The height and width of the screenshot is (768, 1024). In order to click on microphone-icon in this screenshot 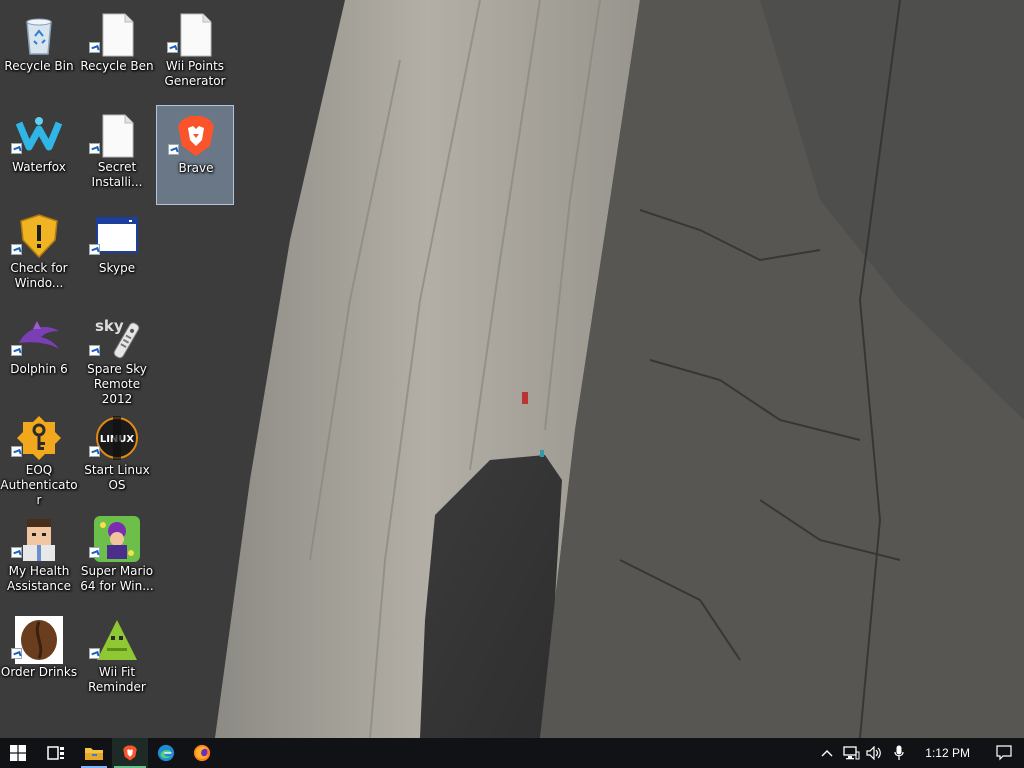, I will do `click(899, 752)`.